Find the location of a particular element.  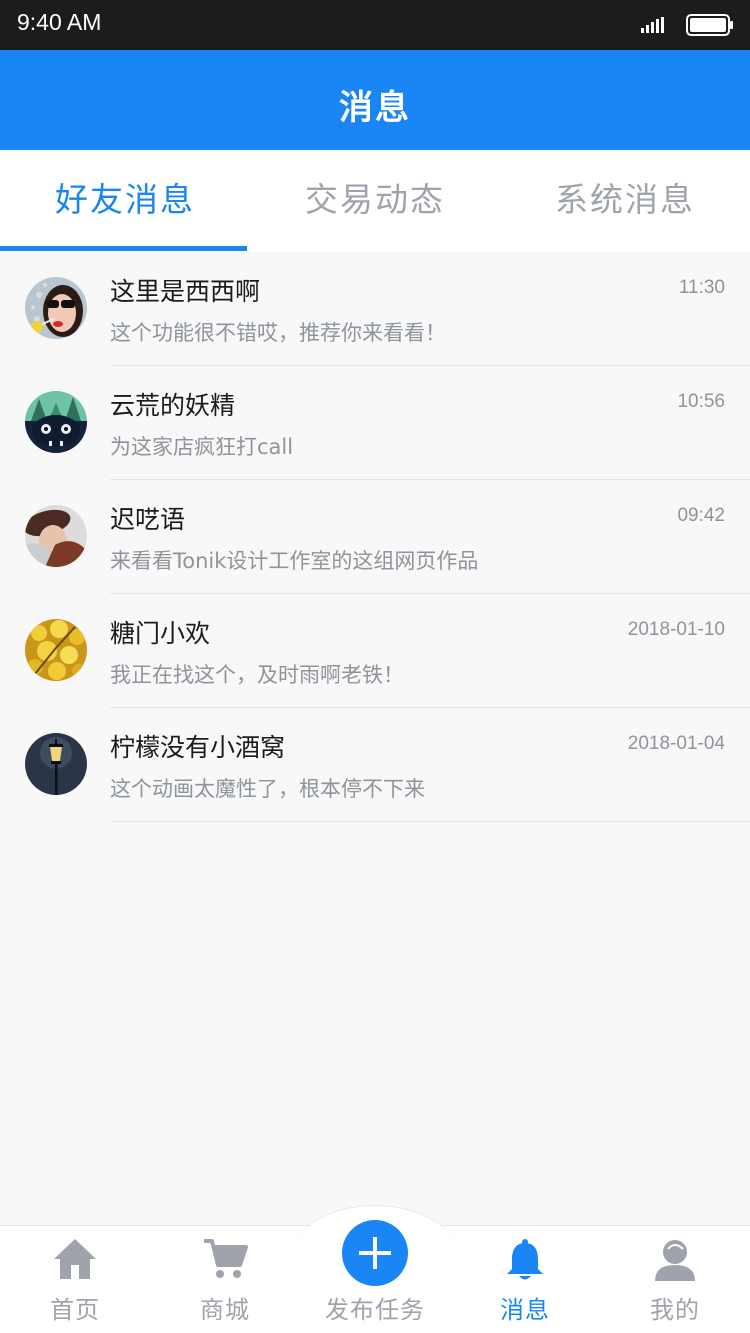

message-preview: 这个功能很不错哎，推荐你来看看！ is located at coordinates (278, 333).